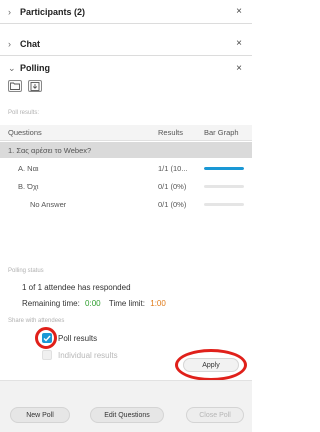 This screenshot has width=320, height=432. I want to click on edit-questions-button: Edit Questions, so click(127, 415).